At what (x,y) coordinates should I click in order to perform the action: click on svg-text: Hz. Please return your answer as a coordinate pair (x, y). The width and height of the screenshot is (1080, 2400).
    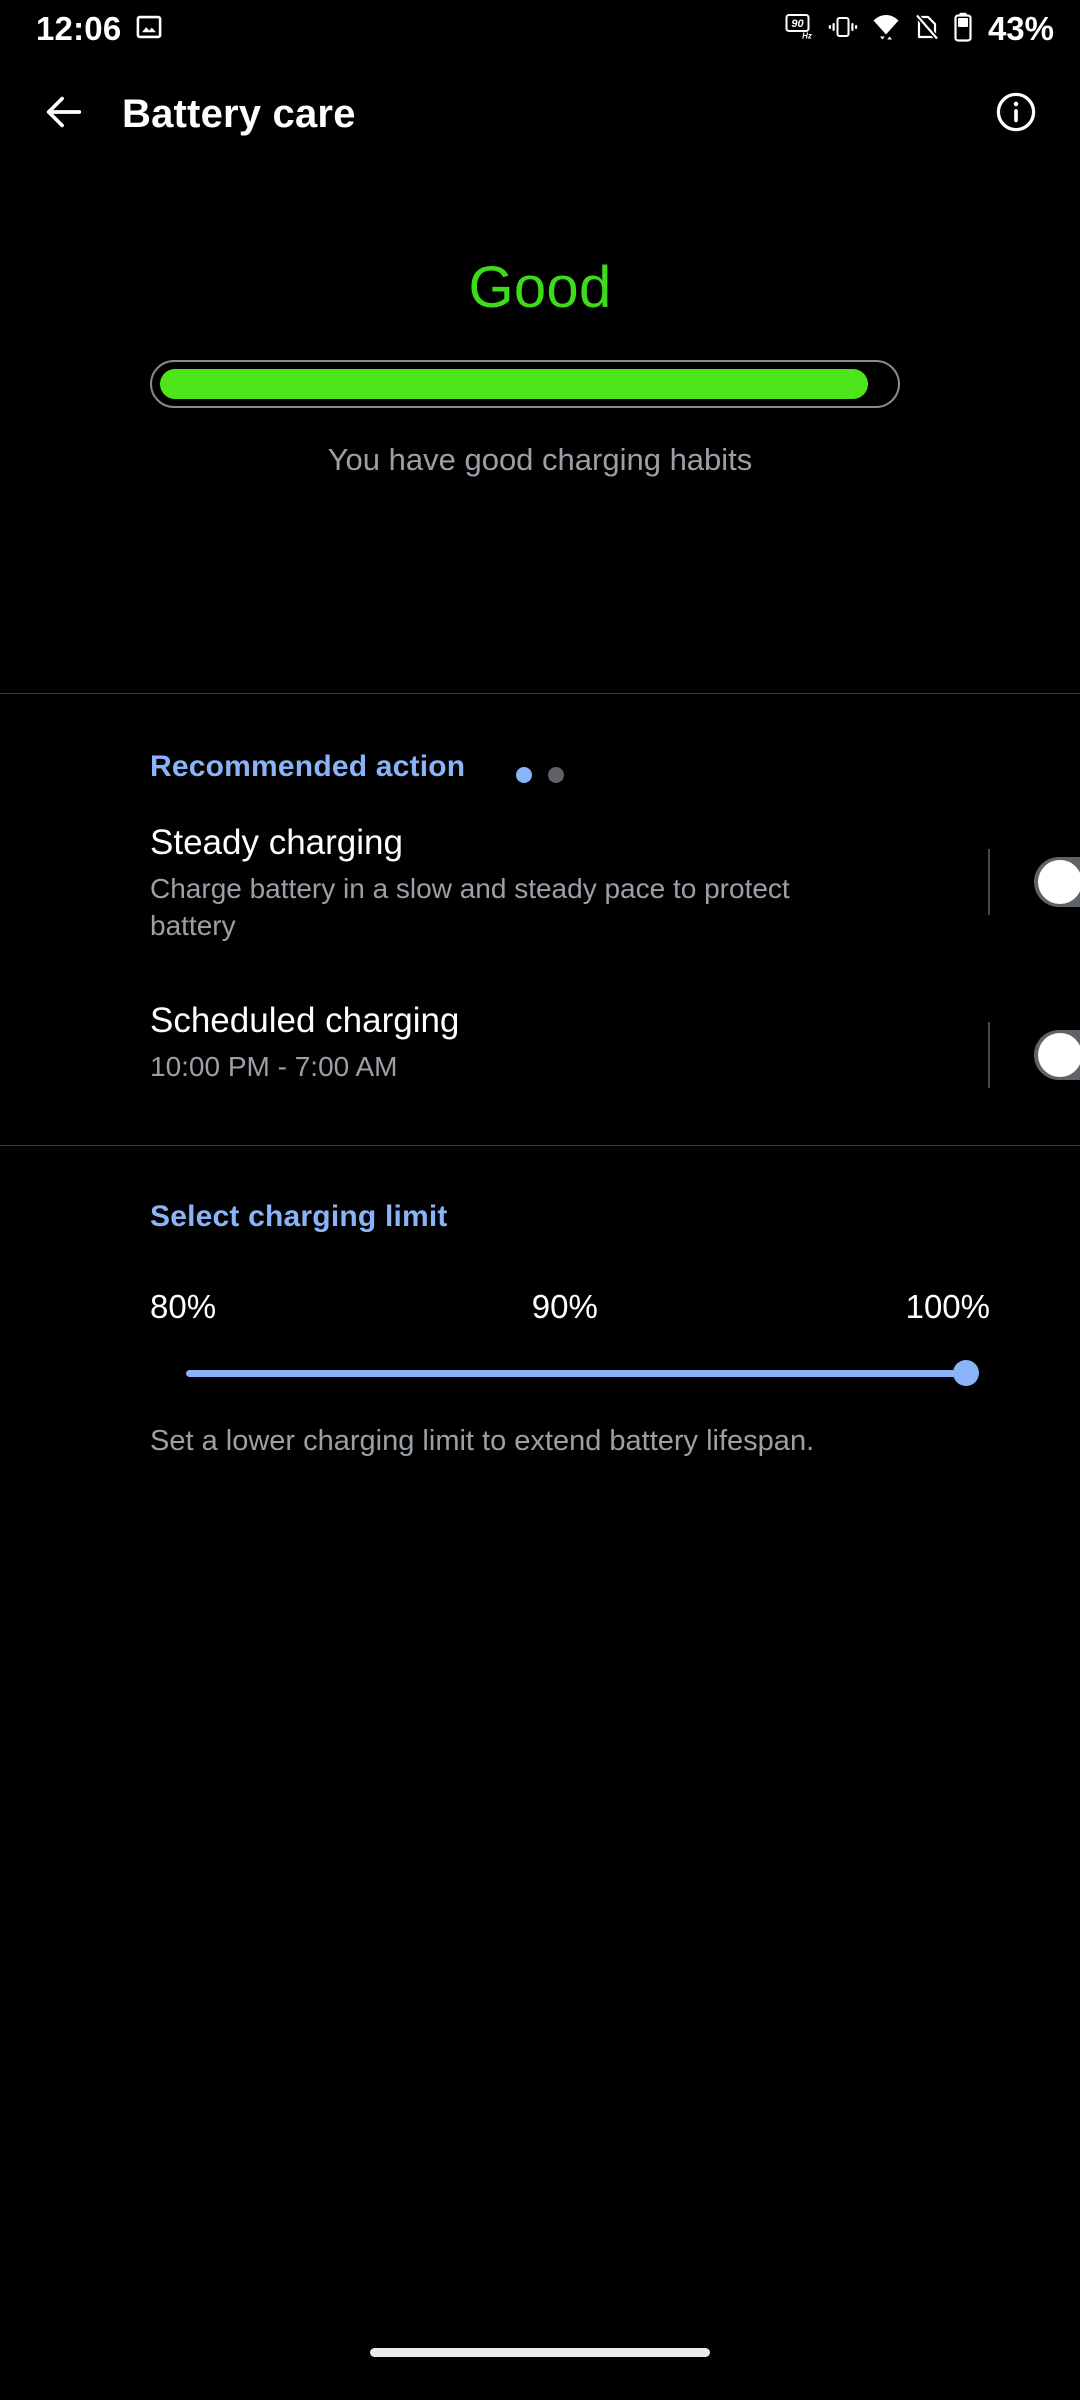
    Looking at the image, I should click on (807, 35).